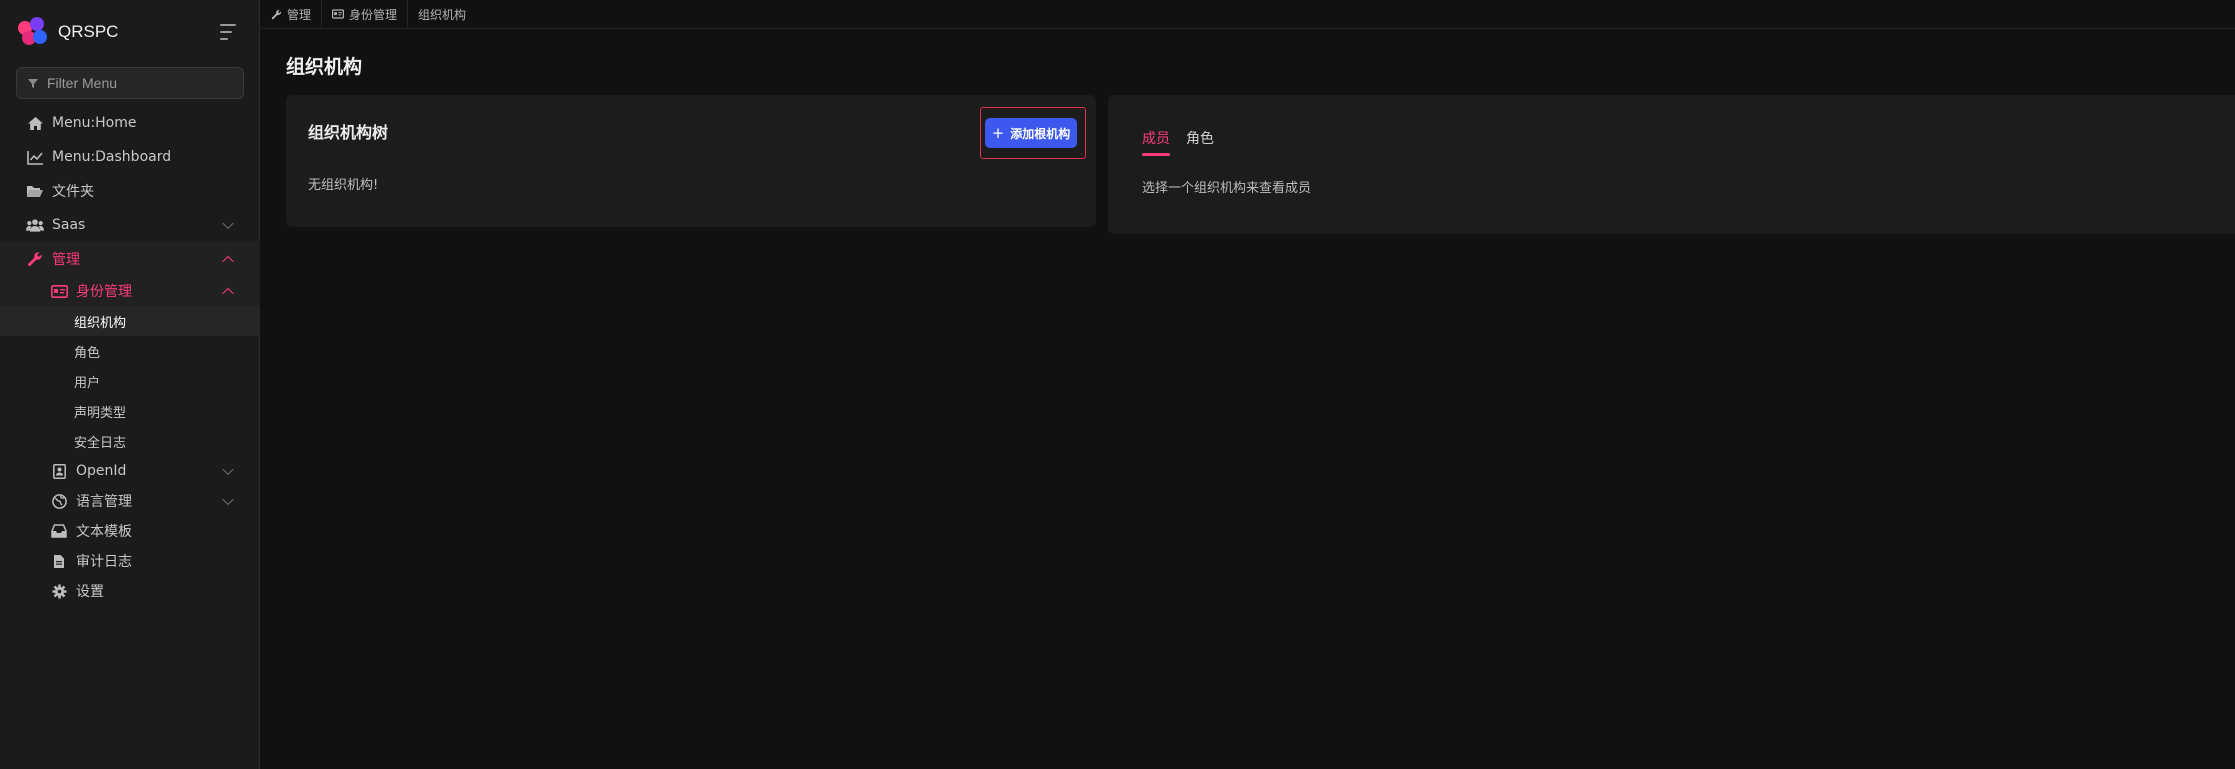 The height and width of the screenshot is (769, 2235). I want to click on breadcrumb-item-identity: 身份管理, so click(365, 14).